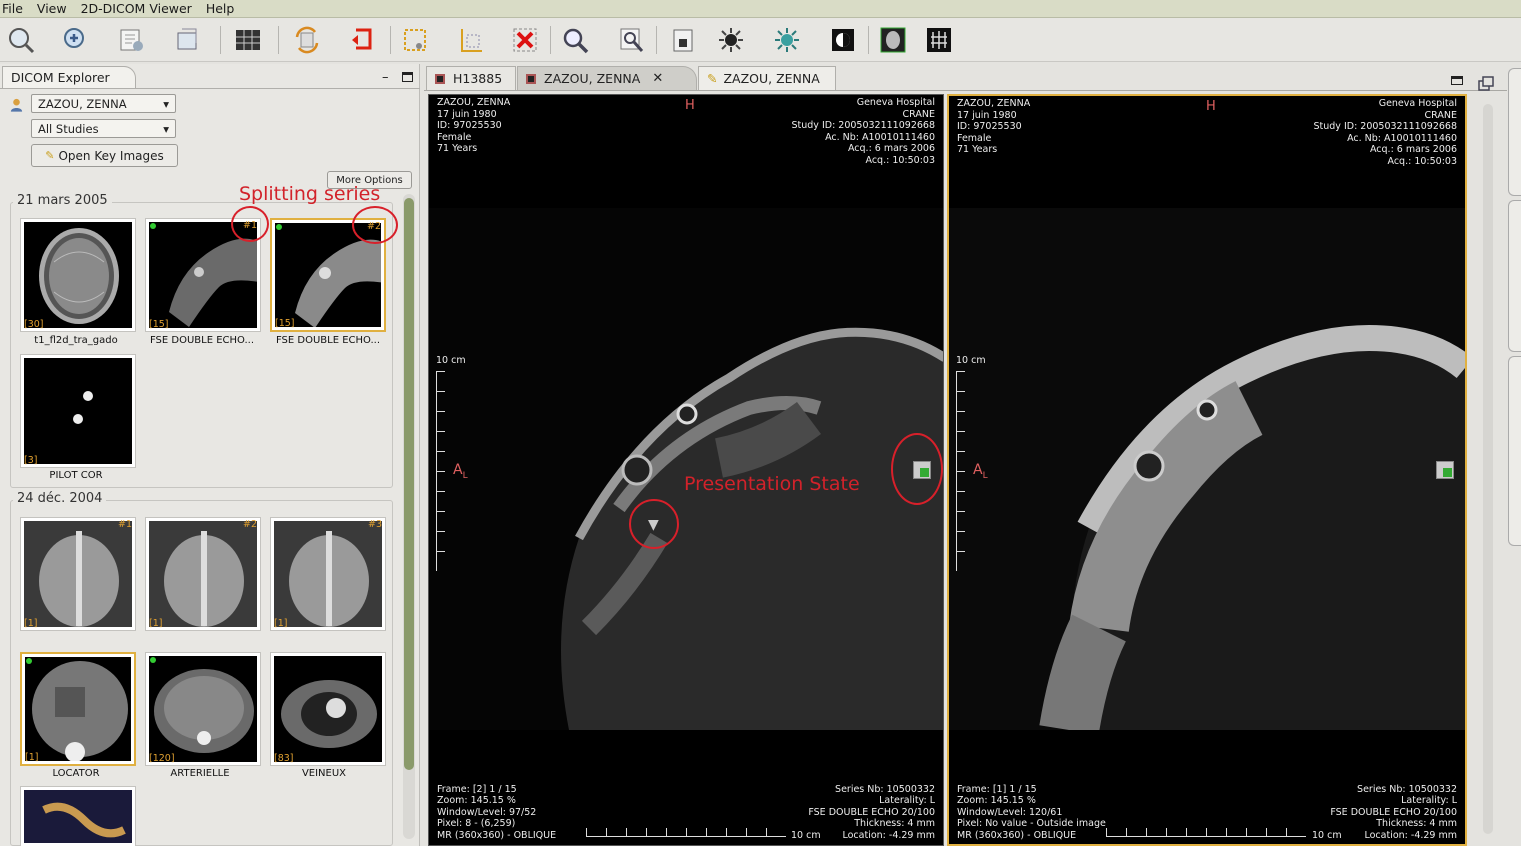 This screenshot has width=1521, height=846. I want to click on tab-label: H13885, so click(478, 78).